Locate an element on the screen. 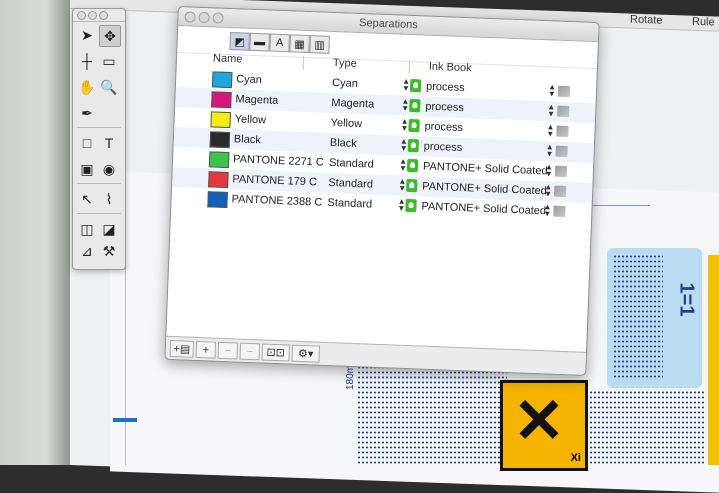  delete-button: − is located at coordinates (250, 351).